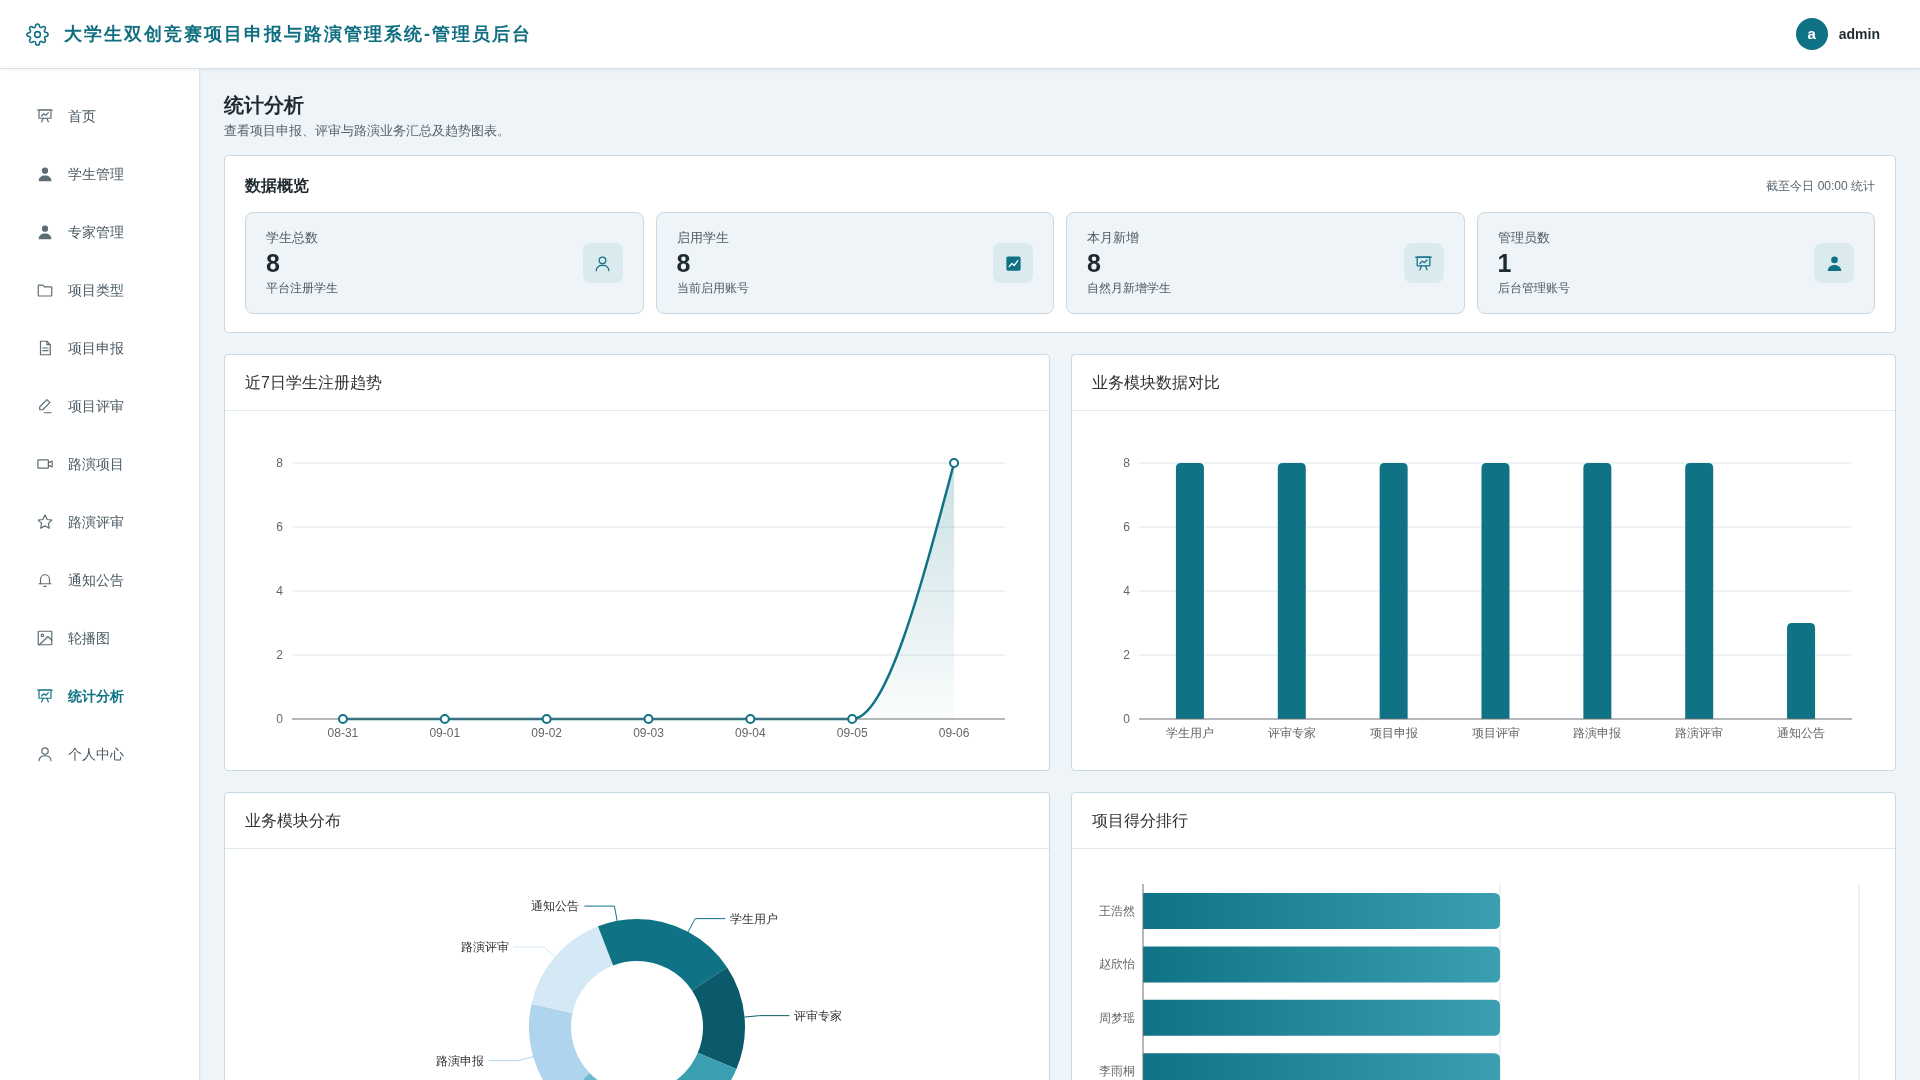  What do you see at coordinates (1113, 238) in the screenshot?
I see `stat-label: 本月新增` at bounding box center [1113, 238].